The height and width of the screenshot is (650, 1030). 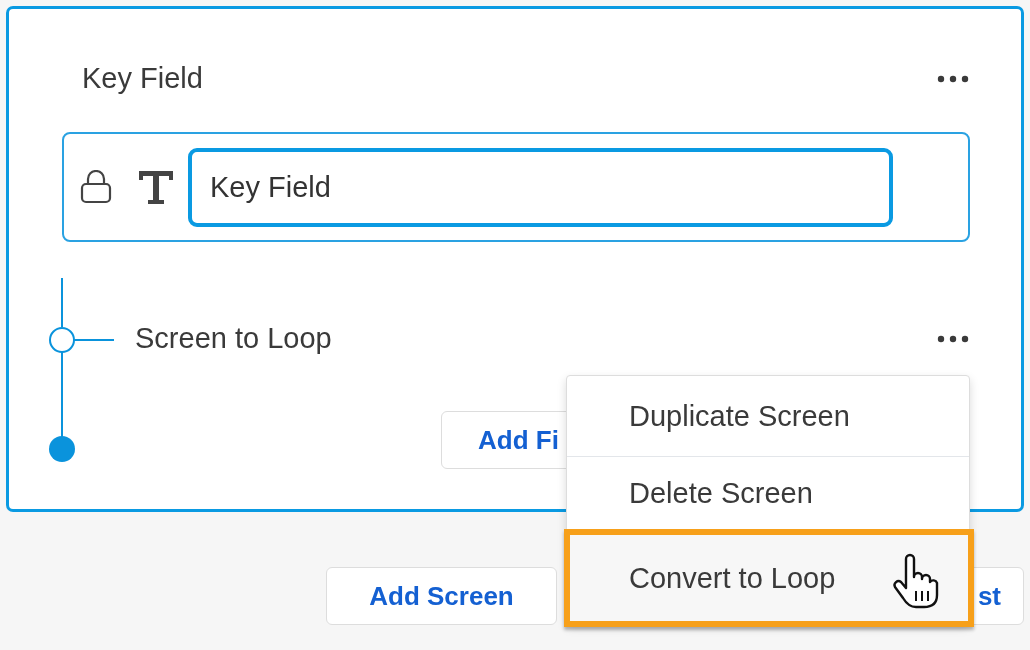 I want to click on field-title: Key Field, so click(x=142, y=78).